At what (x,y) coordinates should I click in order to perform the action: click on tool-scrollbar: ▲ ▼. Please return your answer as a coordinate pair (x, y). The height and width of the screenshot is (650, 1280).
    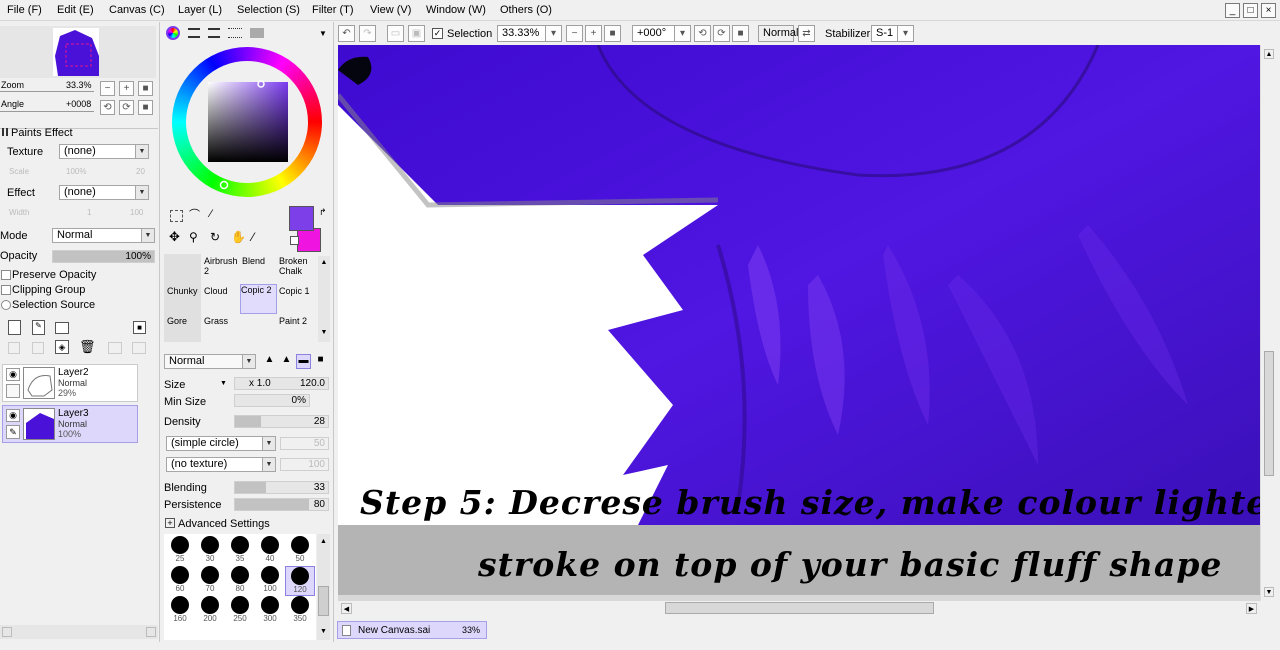
    Looking at the image, I should click on (324, 299).